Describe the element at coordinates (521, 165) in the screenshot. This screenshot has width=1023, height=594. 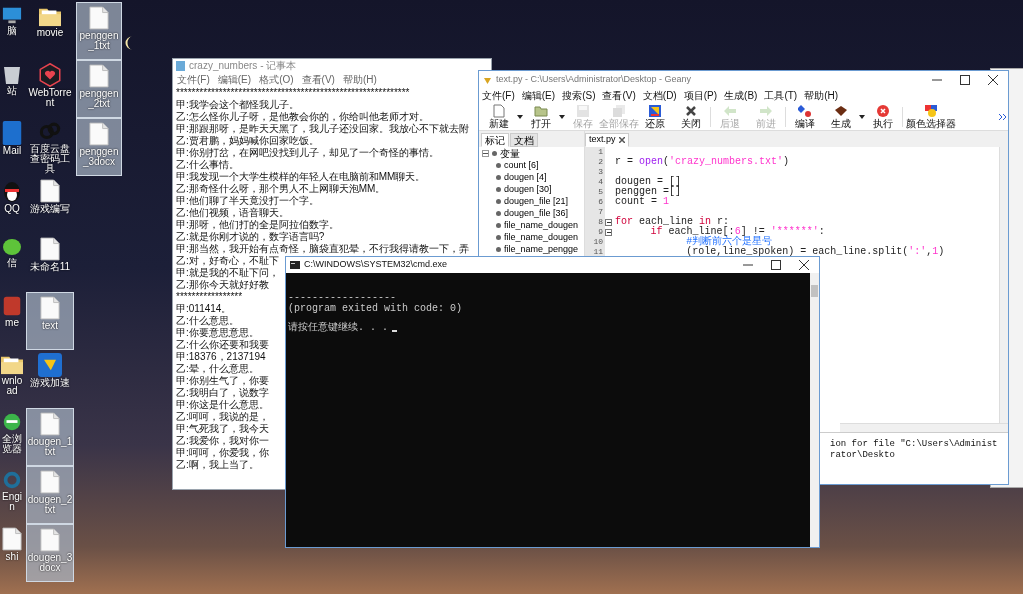
I see `tree-label: count [6]` at that location.